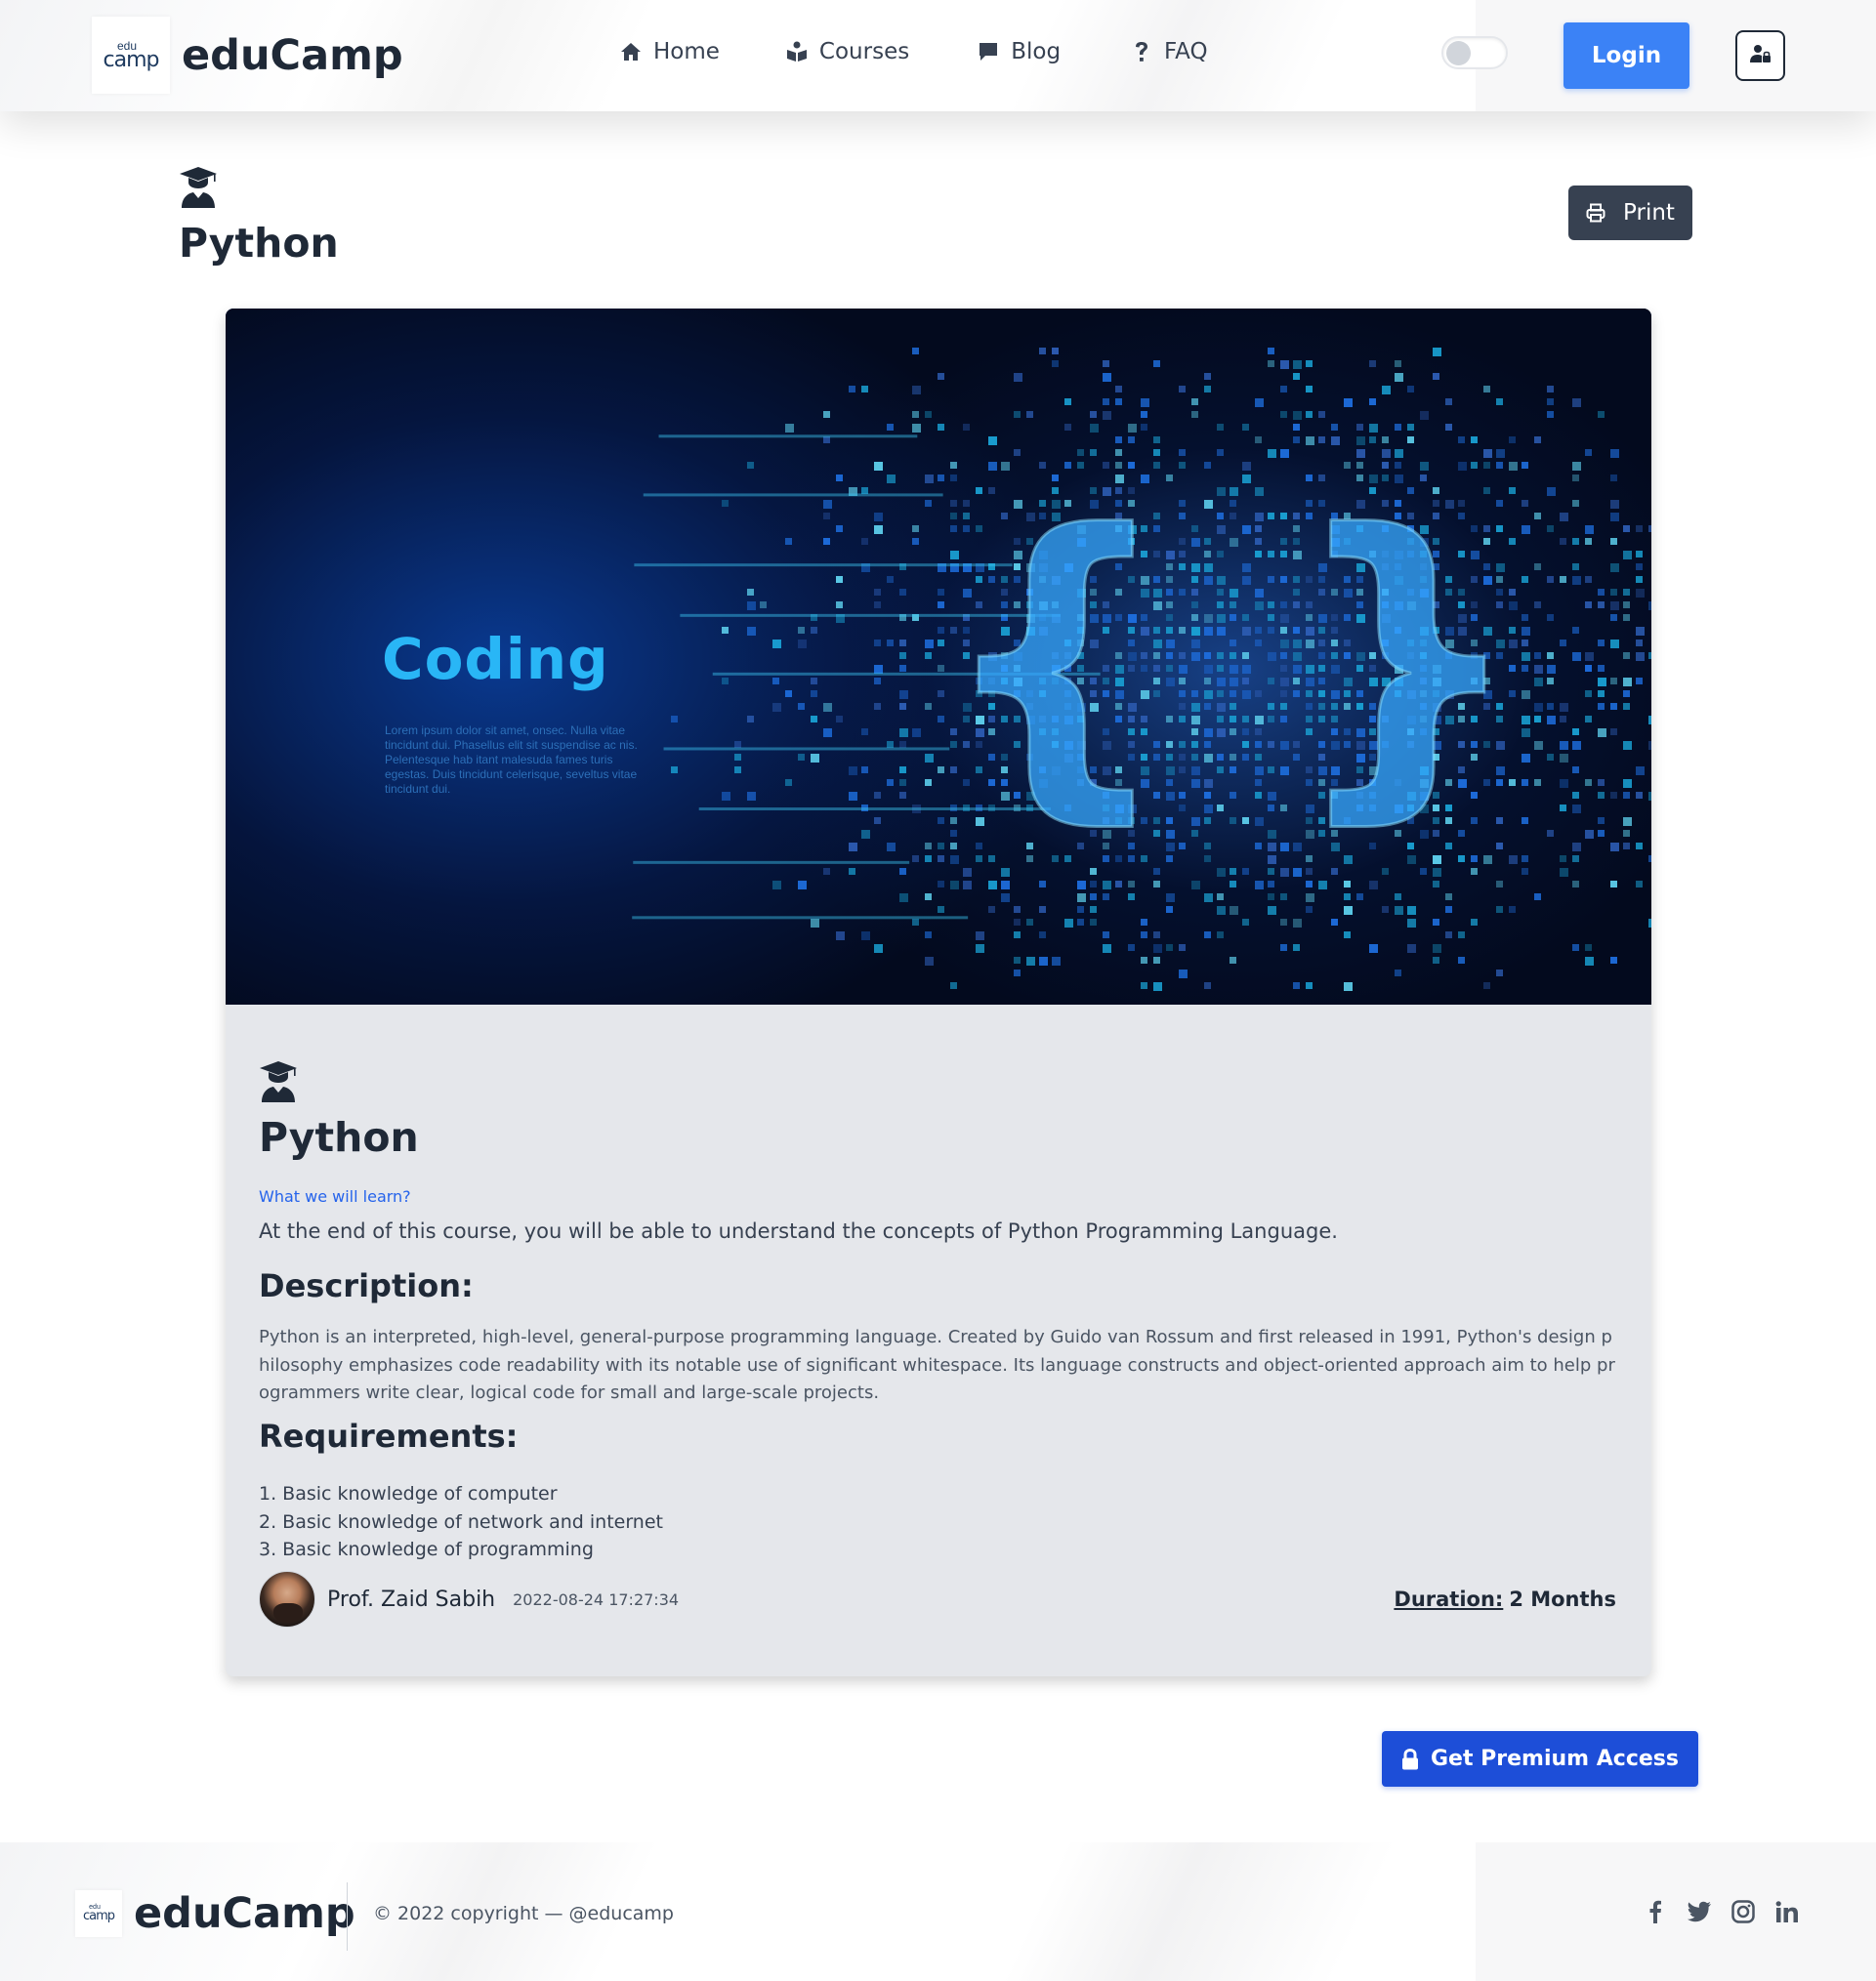 The image size is (1876, 1981). What do you see at coordinates (335, 1196) in the screenshot?
I see `learn-label: What we will learn?` at bounding box center [335, 1196].